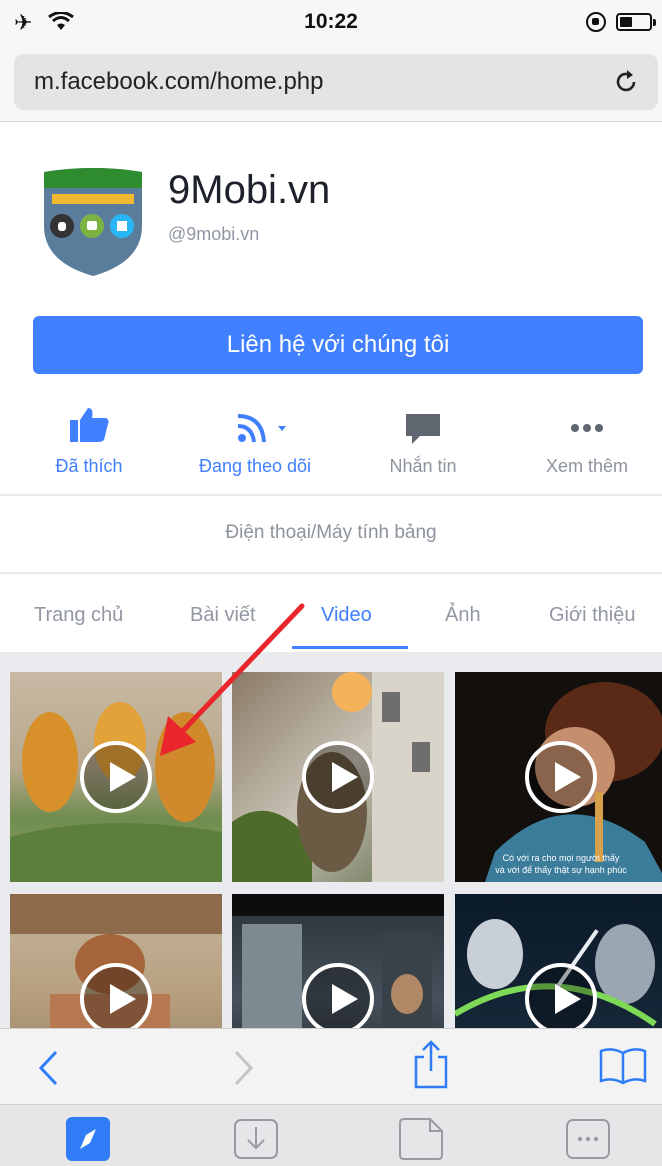  What do you see at coordinates (49, 1068) in the screenshot?
I see `back-icon` at bounding box center [49, 1068].